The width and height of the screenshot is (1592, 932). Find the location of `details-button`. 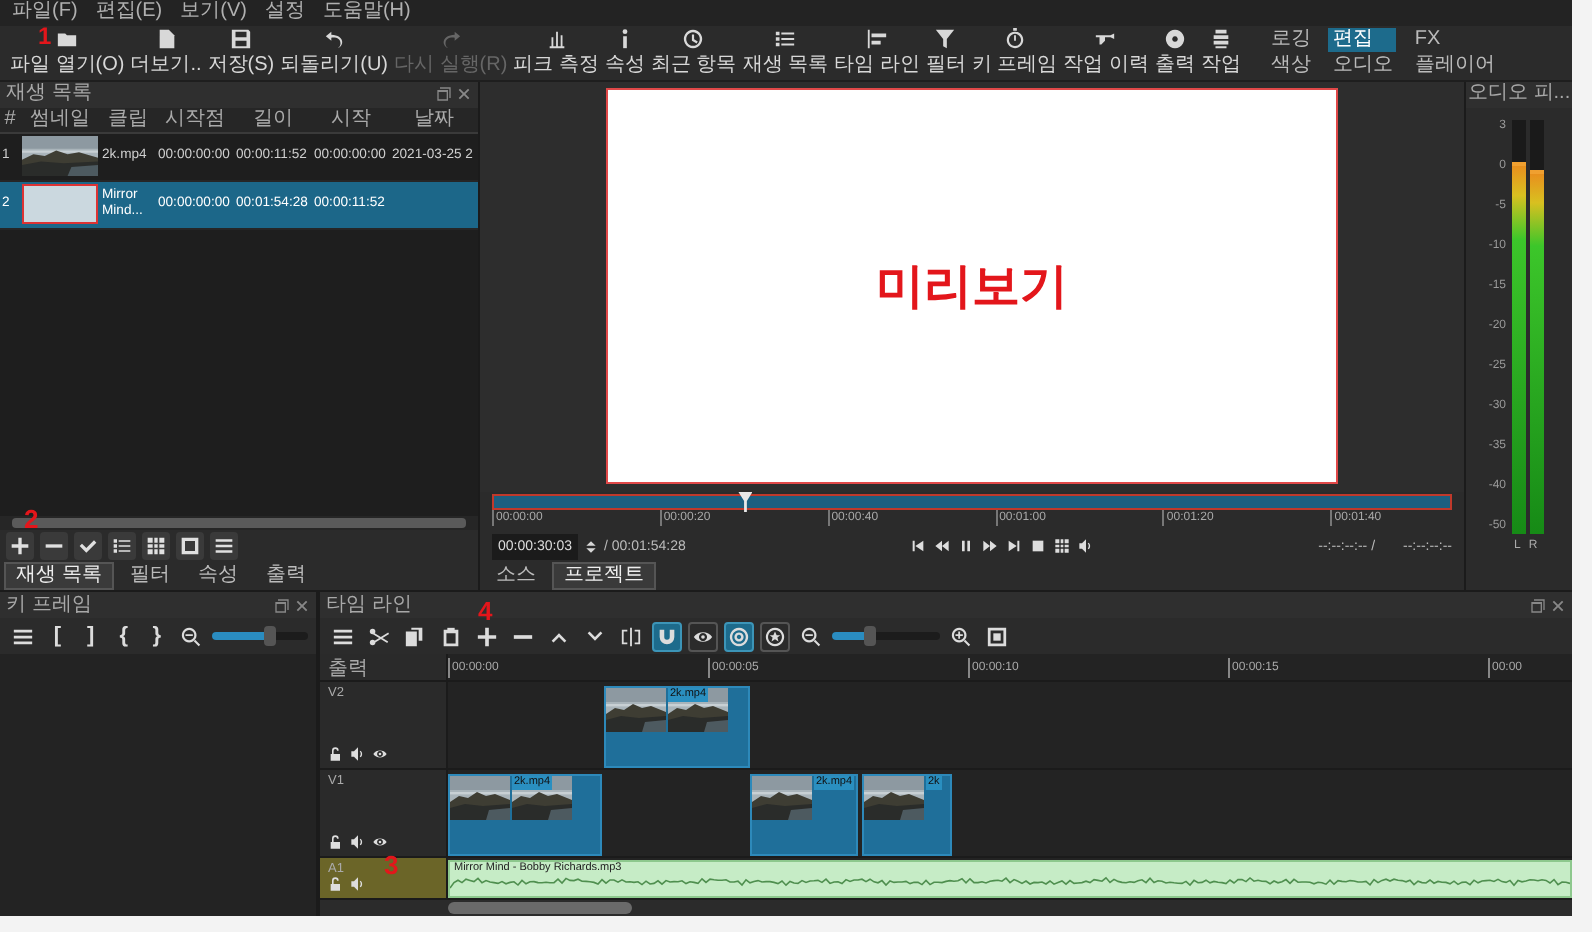

details-button is located at coordinates (122, 546).